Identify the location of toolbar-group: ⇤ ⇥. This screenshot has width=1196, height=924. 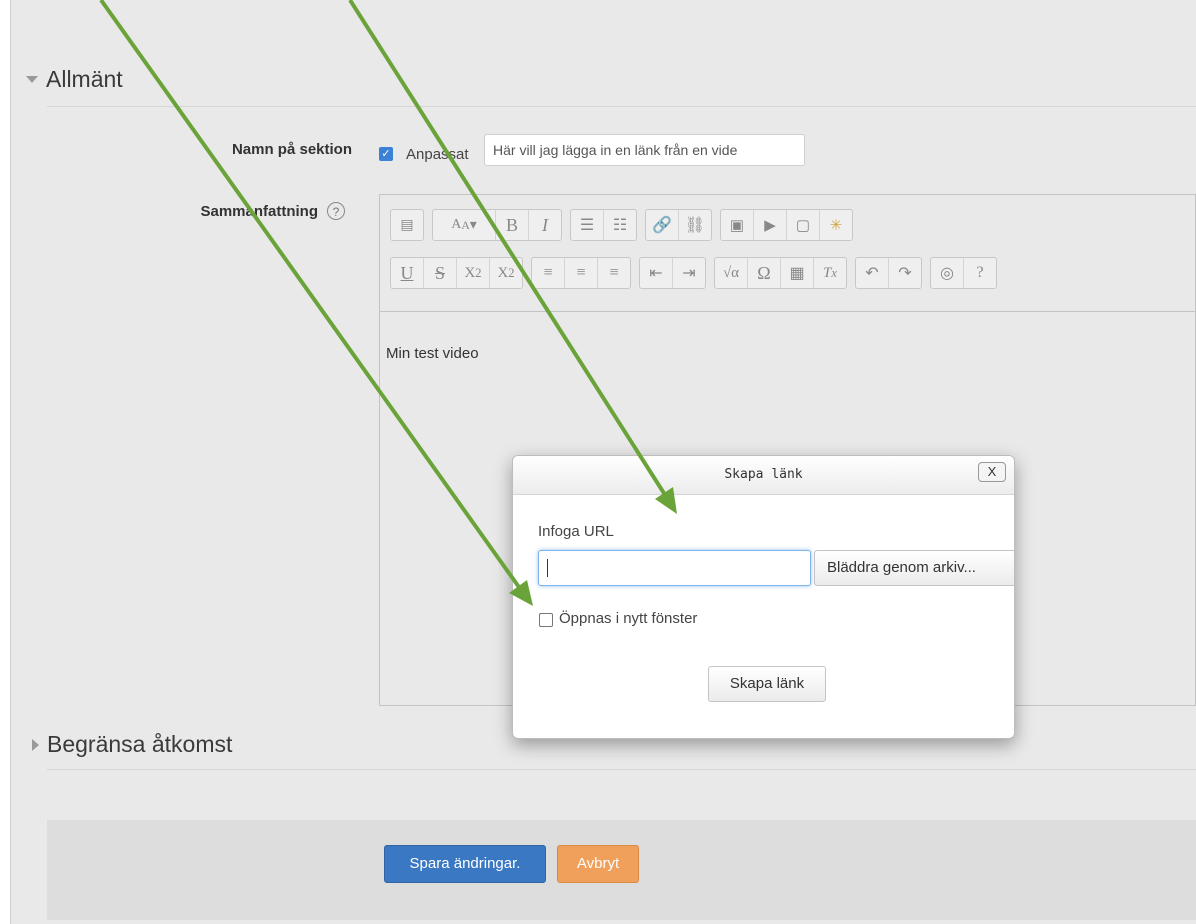
(672, 273).